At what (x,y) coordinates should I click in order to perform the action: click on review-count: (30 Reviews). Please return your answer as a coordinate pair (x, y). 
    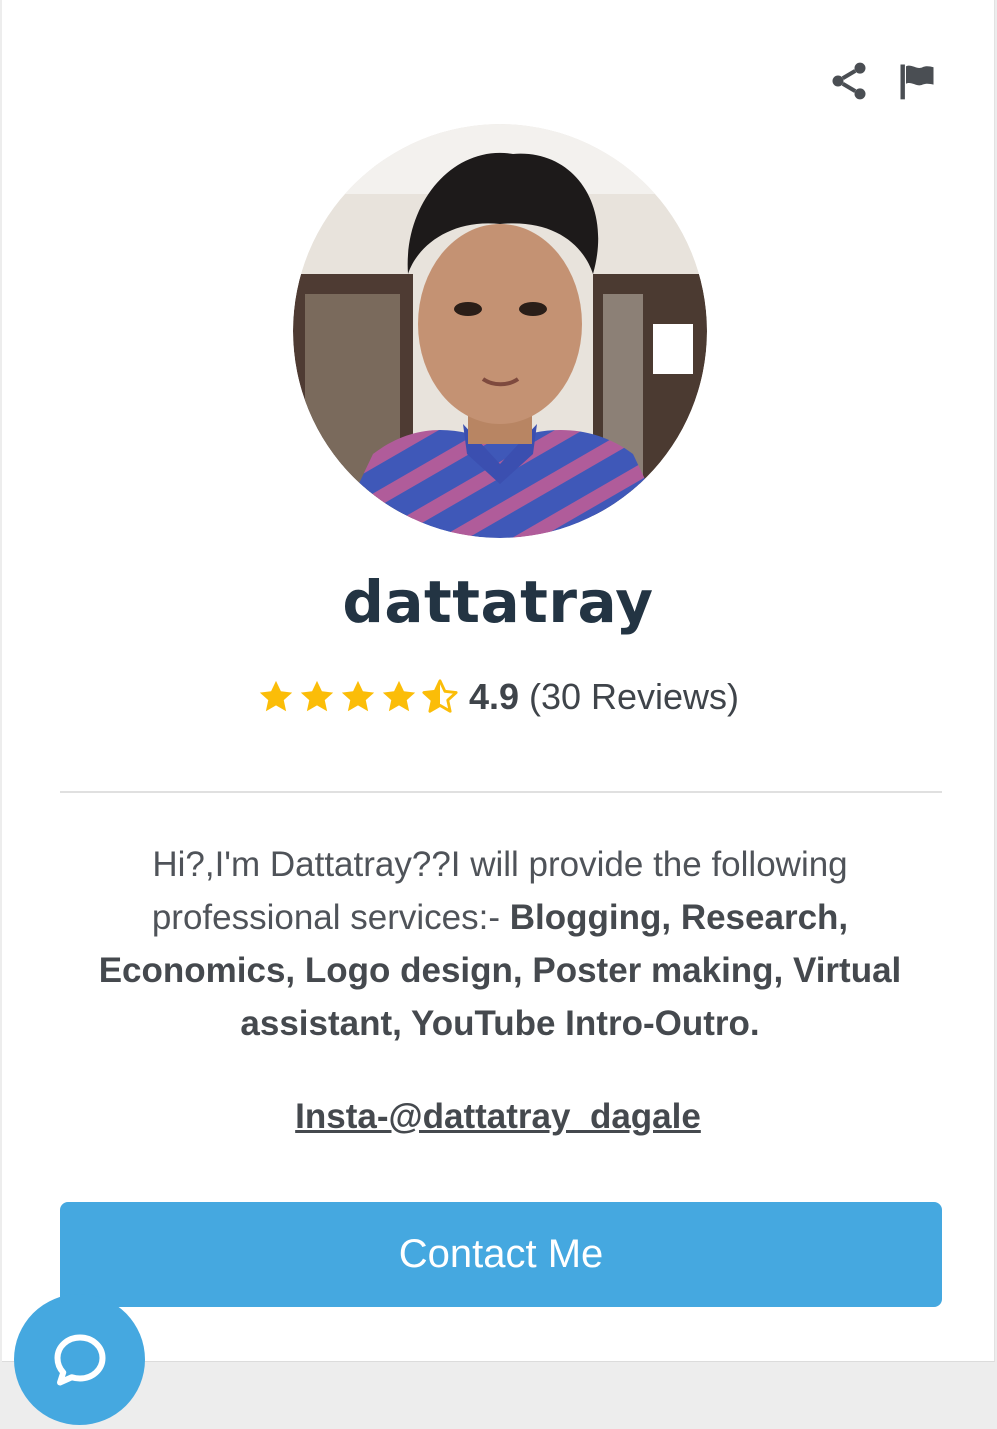
    Looking at the image, I should click on (634, 696).